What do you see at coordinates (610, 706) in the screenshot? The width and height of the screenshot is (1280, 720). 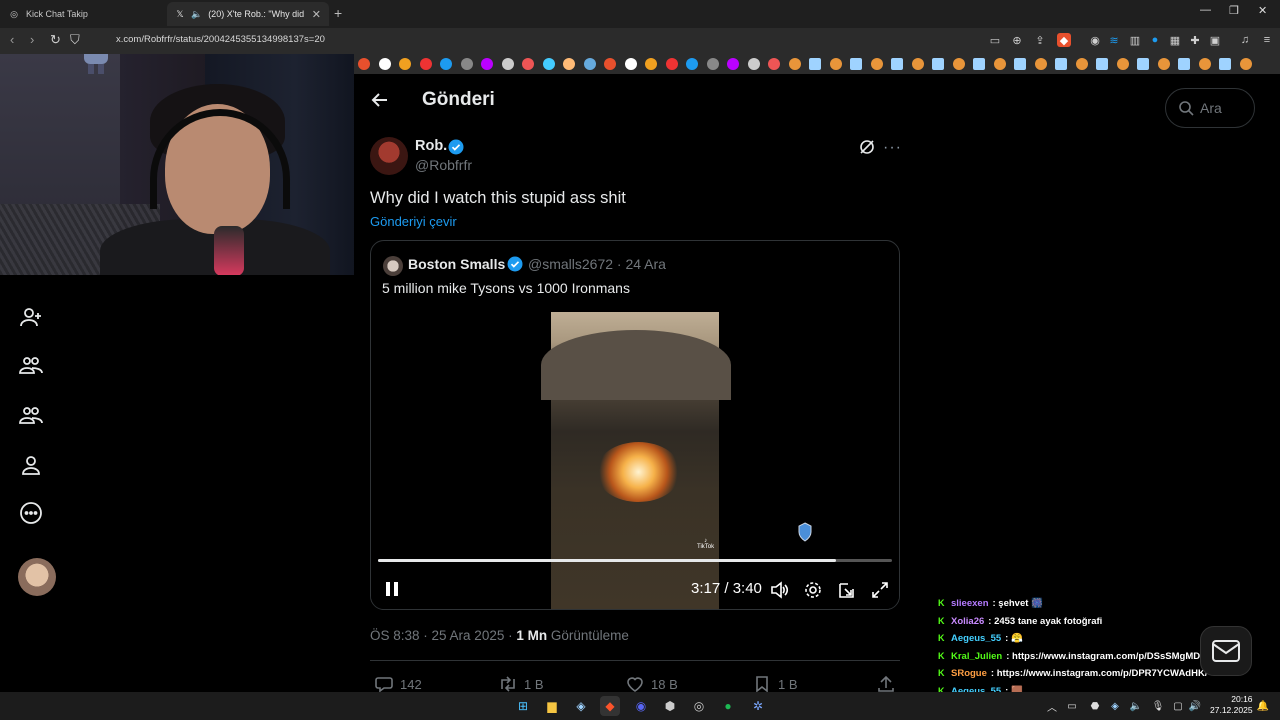 I see `brave-browser-icon: ◆` at bounding box center [610, 706].